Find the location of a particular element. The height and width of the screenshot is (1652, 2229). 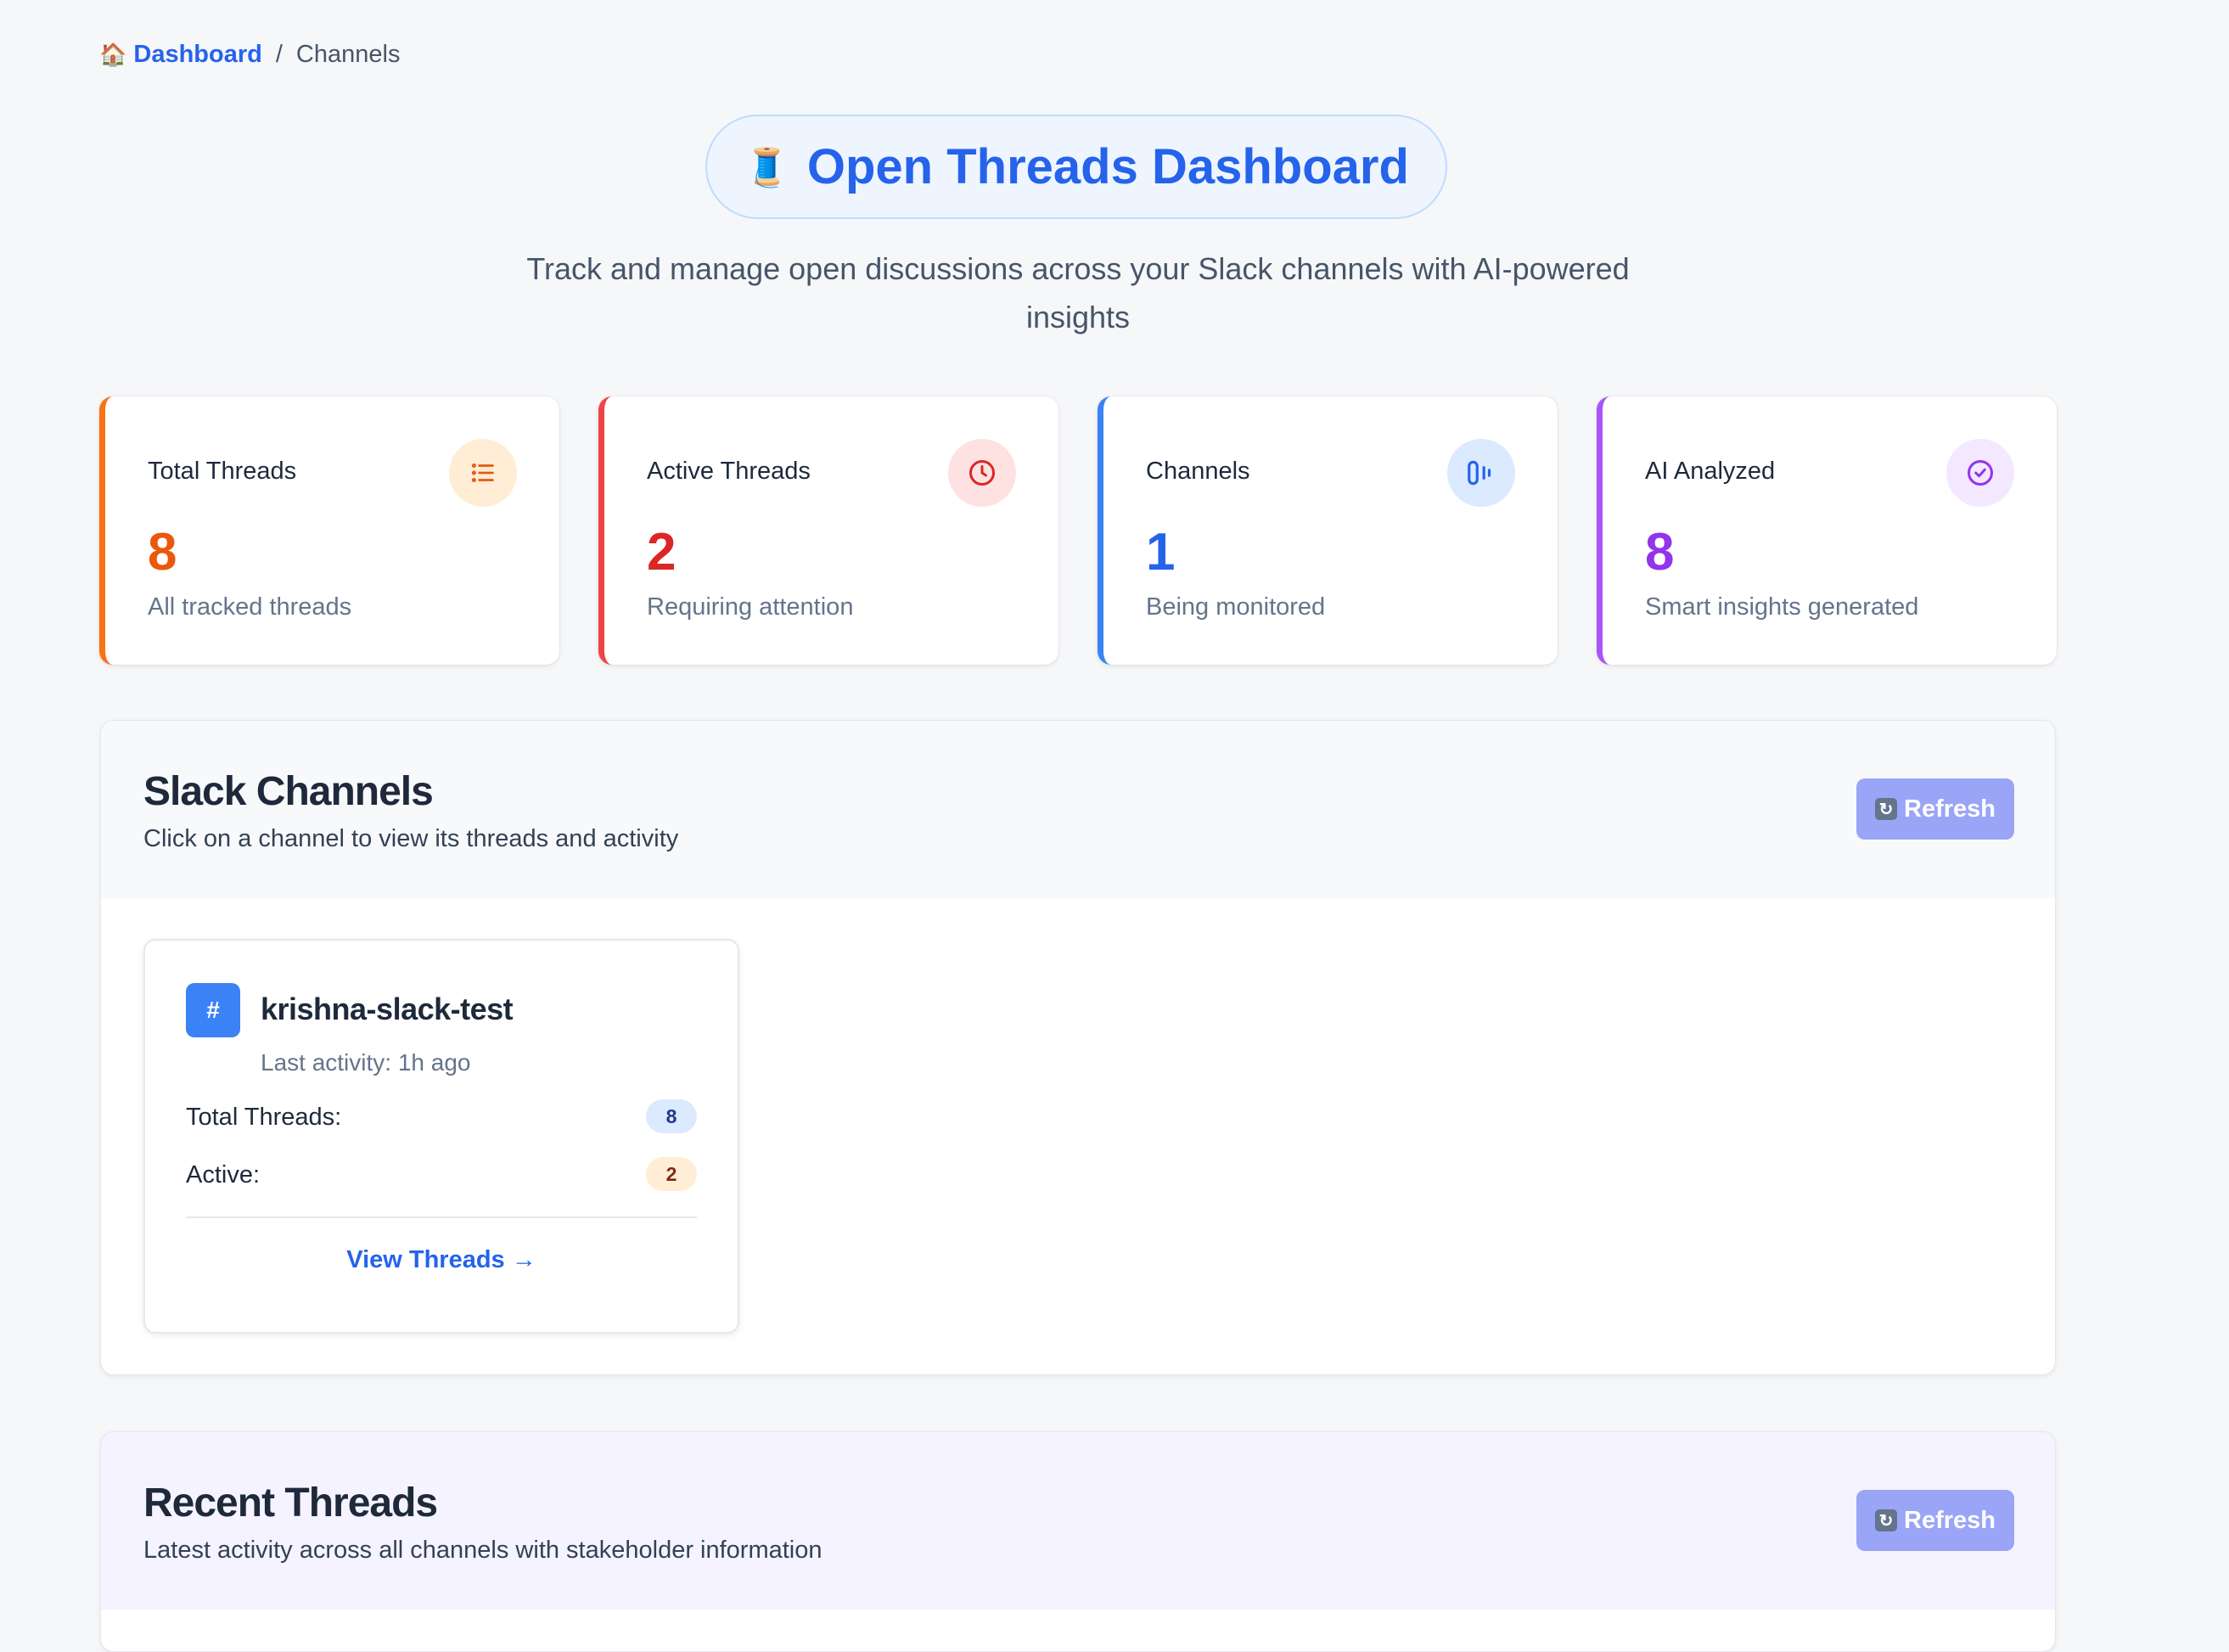

breadcrumb-dashboard-link: Dashboard is located at coordinates (197, 55).